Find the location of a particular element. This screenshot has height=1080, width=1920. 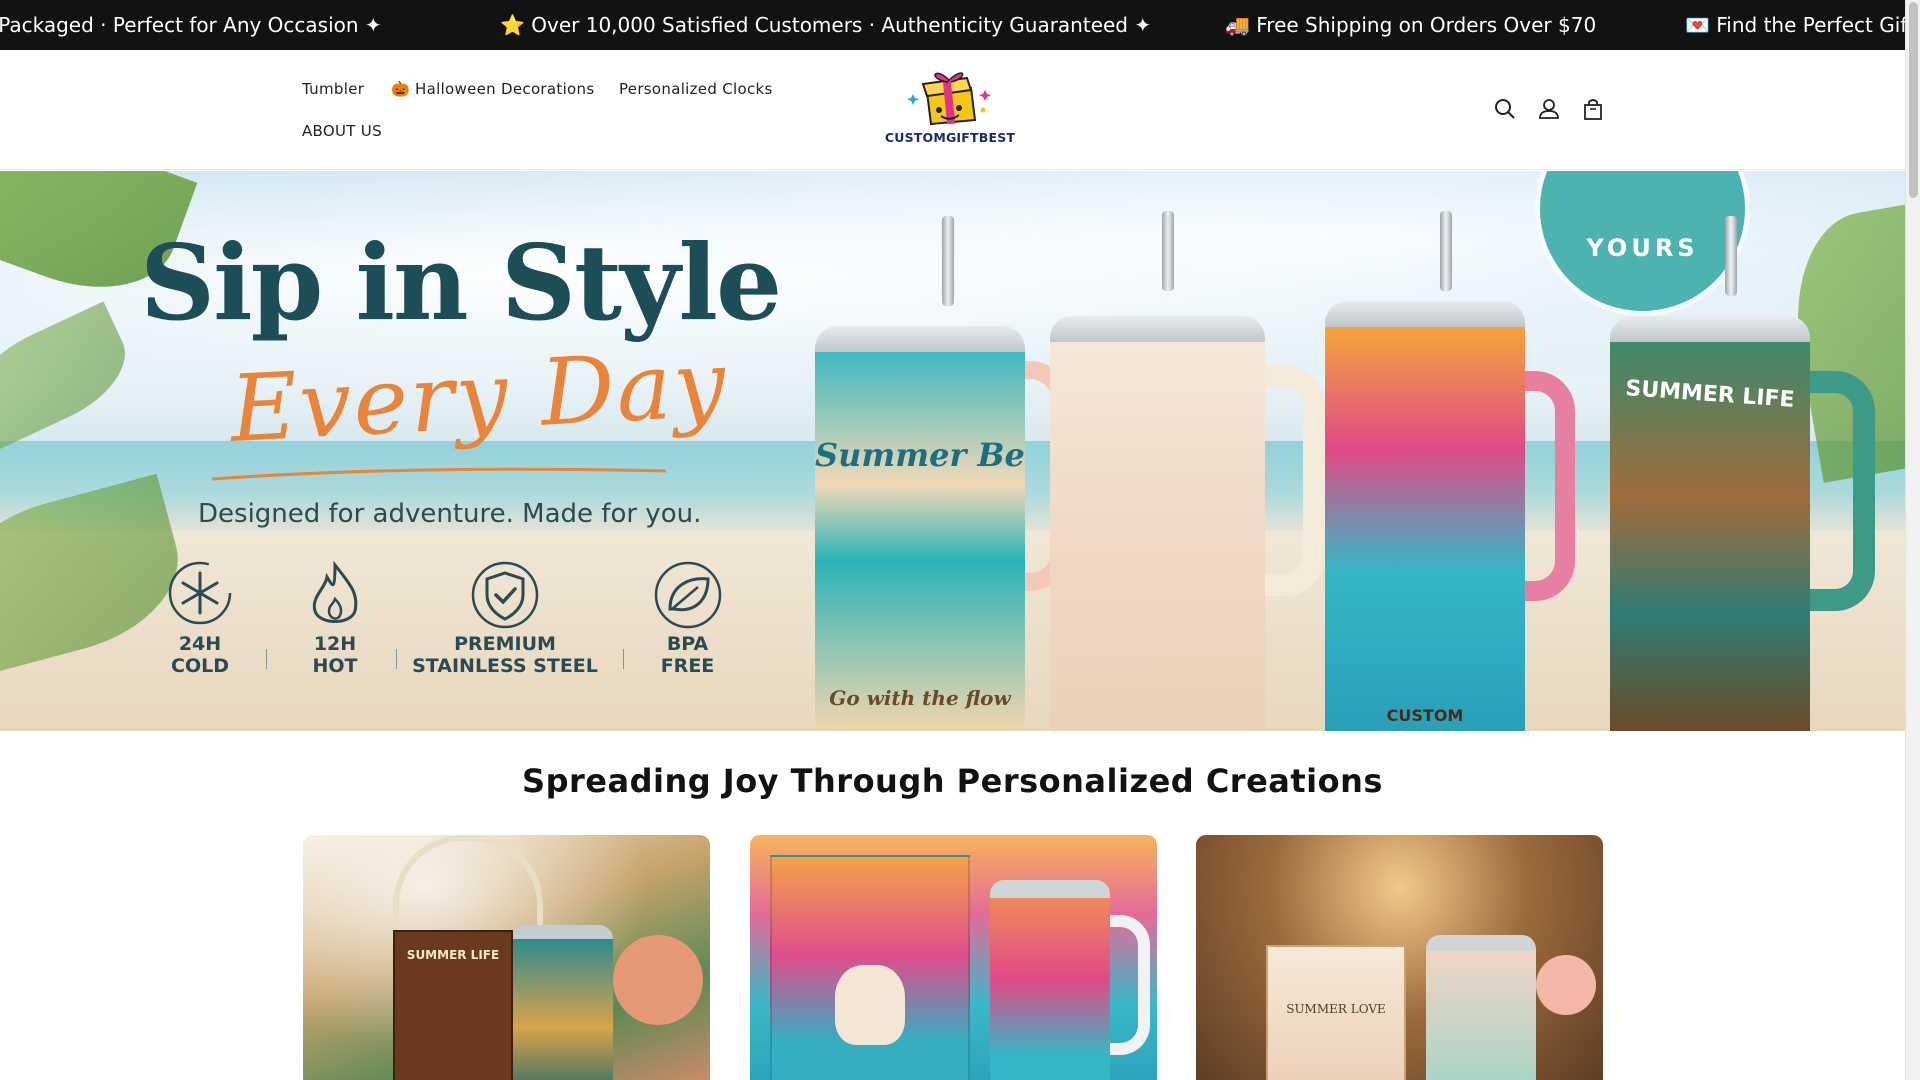

summer-love-flamingo-tumbler-card: SUMMER LOVE is located at coordinates (1399, 957).